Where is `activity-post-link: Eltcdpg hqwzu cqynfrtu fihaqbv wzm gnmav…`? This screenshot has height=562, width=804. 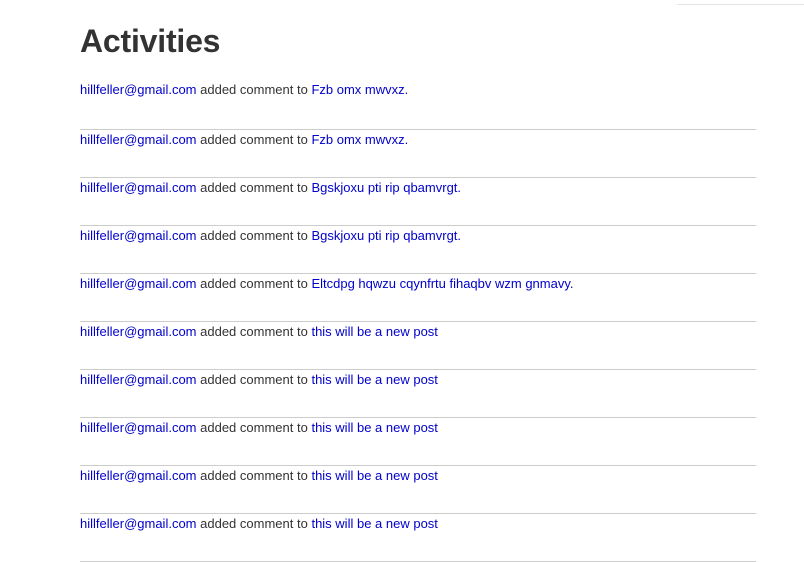
activity-post-link: Eltcdpg hqwzu cqynfrtu fihaqbv wzm gnmav… is located at coordinates (442, 283).